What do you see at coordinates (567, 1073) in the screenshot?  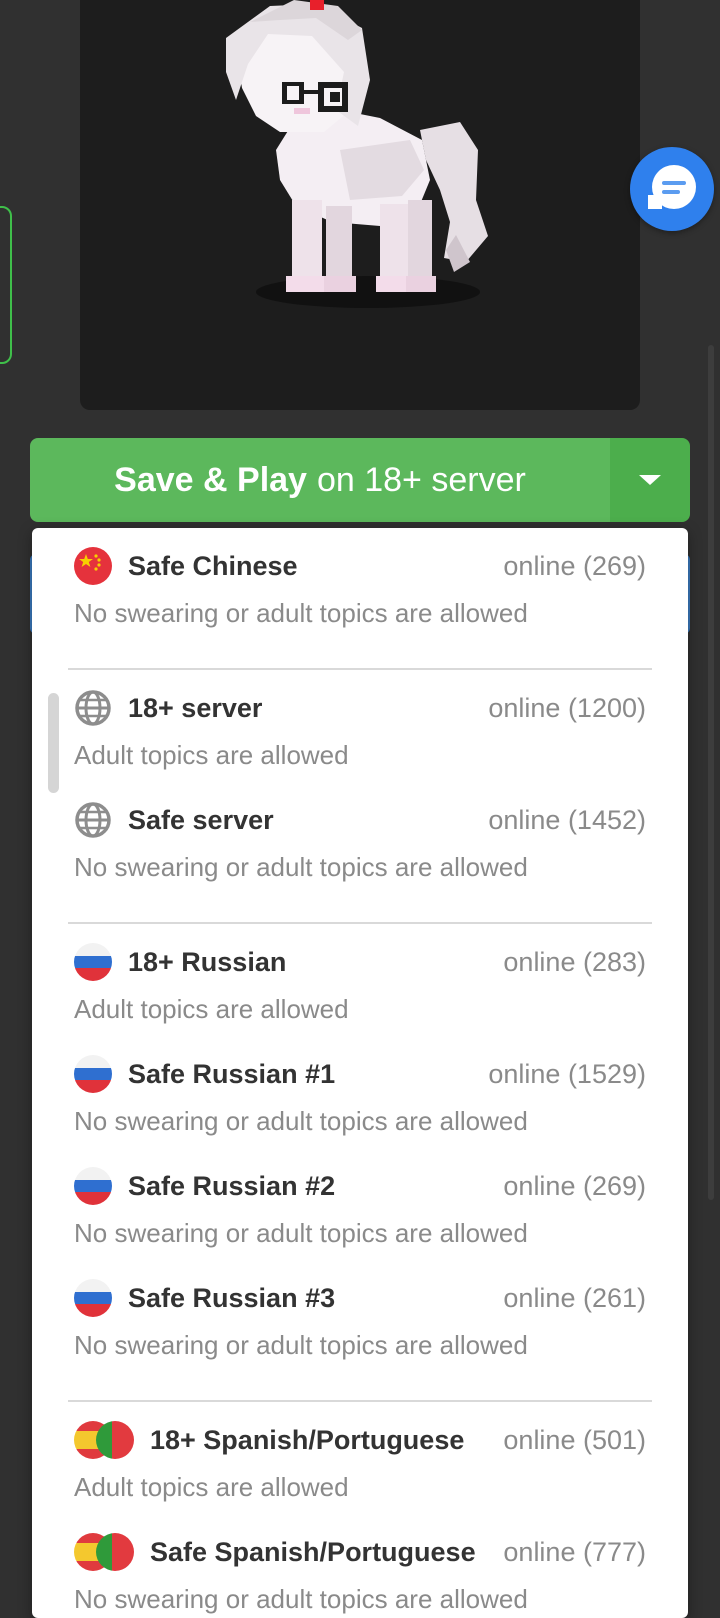 I see `server-online-count: online (1529)` at bounding box center [567, 1073].